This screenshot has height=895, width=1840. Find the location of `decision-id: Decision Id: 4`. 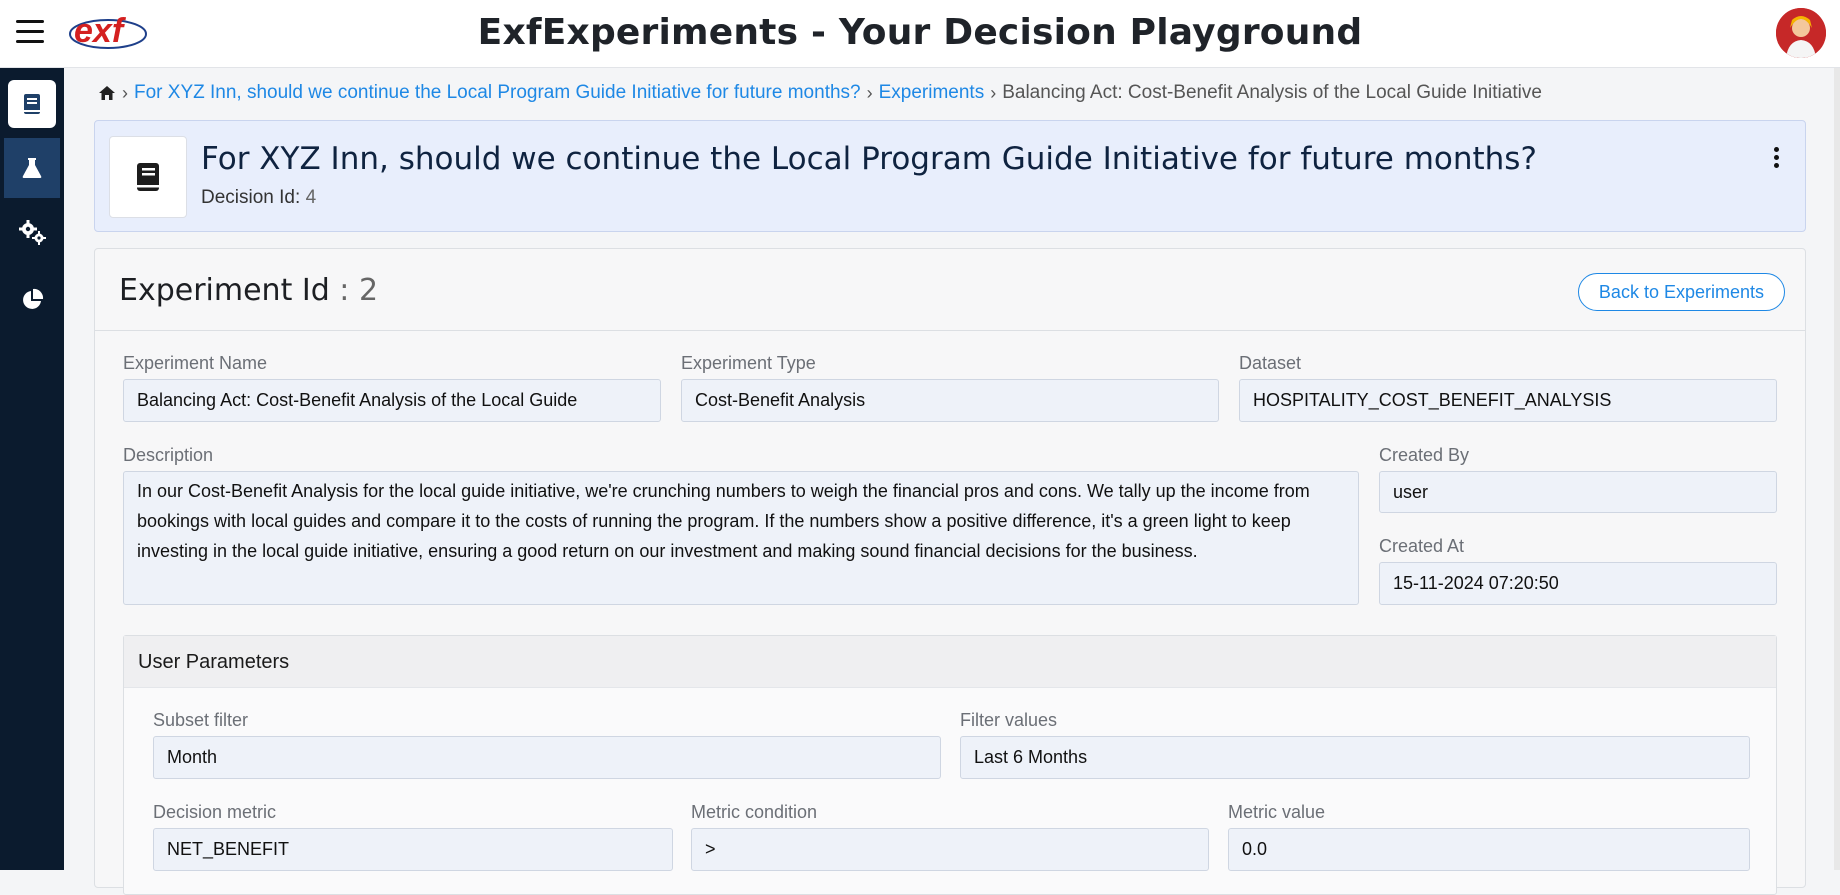

decision-id: Decision Id: 4 is located at coordinates (258, 198).